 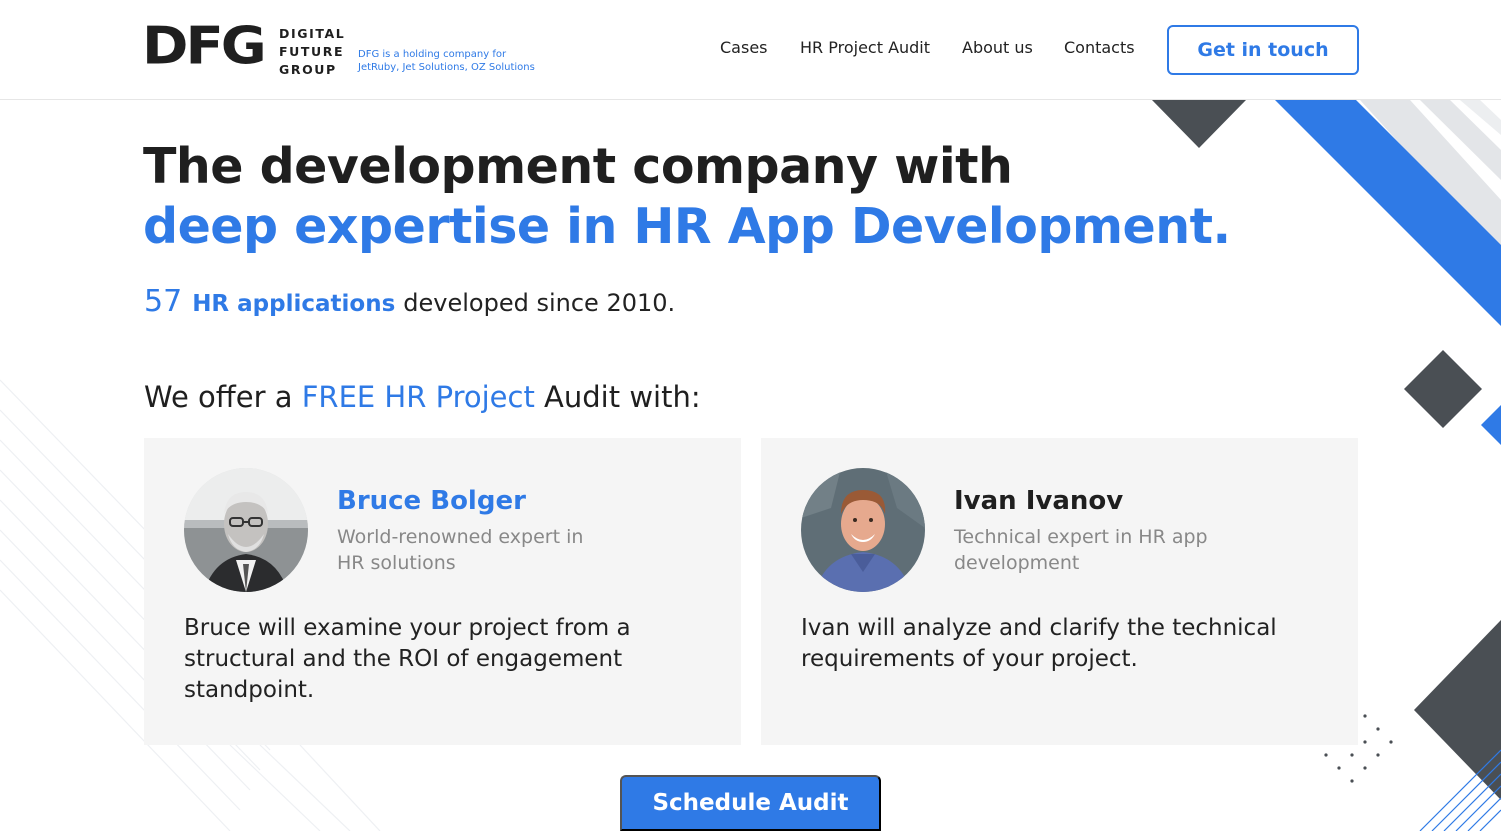 What do you see at coordinates (865, 47) in the screenshot?
I see `nav-item-hr-project-audit: HR Project Audit` at bounding box center [865, 47].